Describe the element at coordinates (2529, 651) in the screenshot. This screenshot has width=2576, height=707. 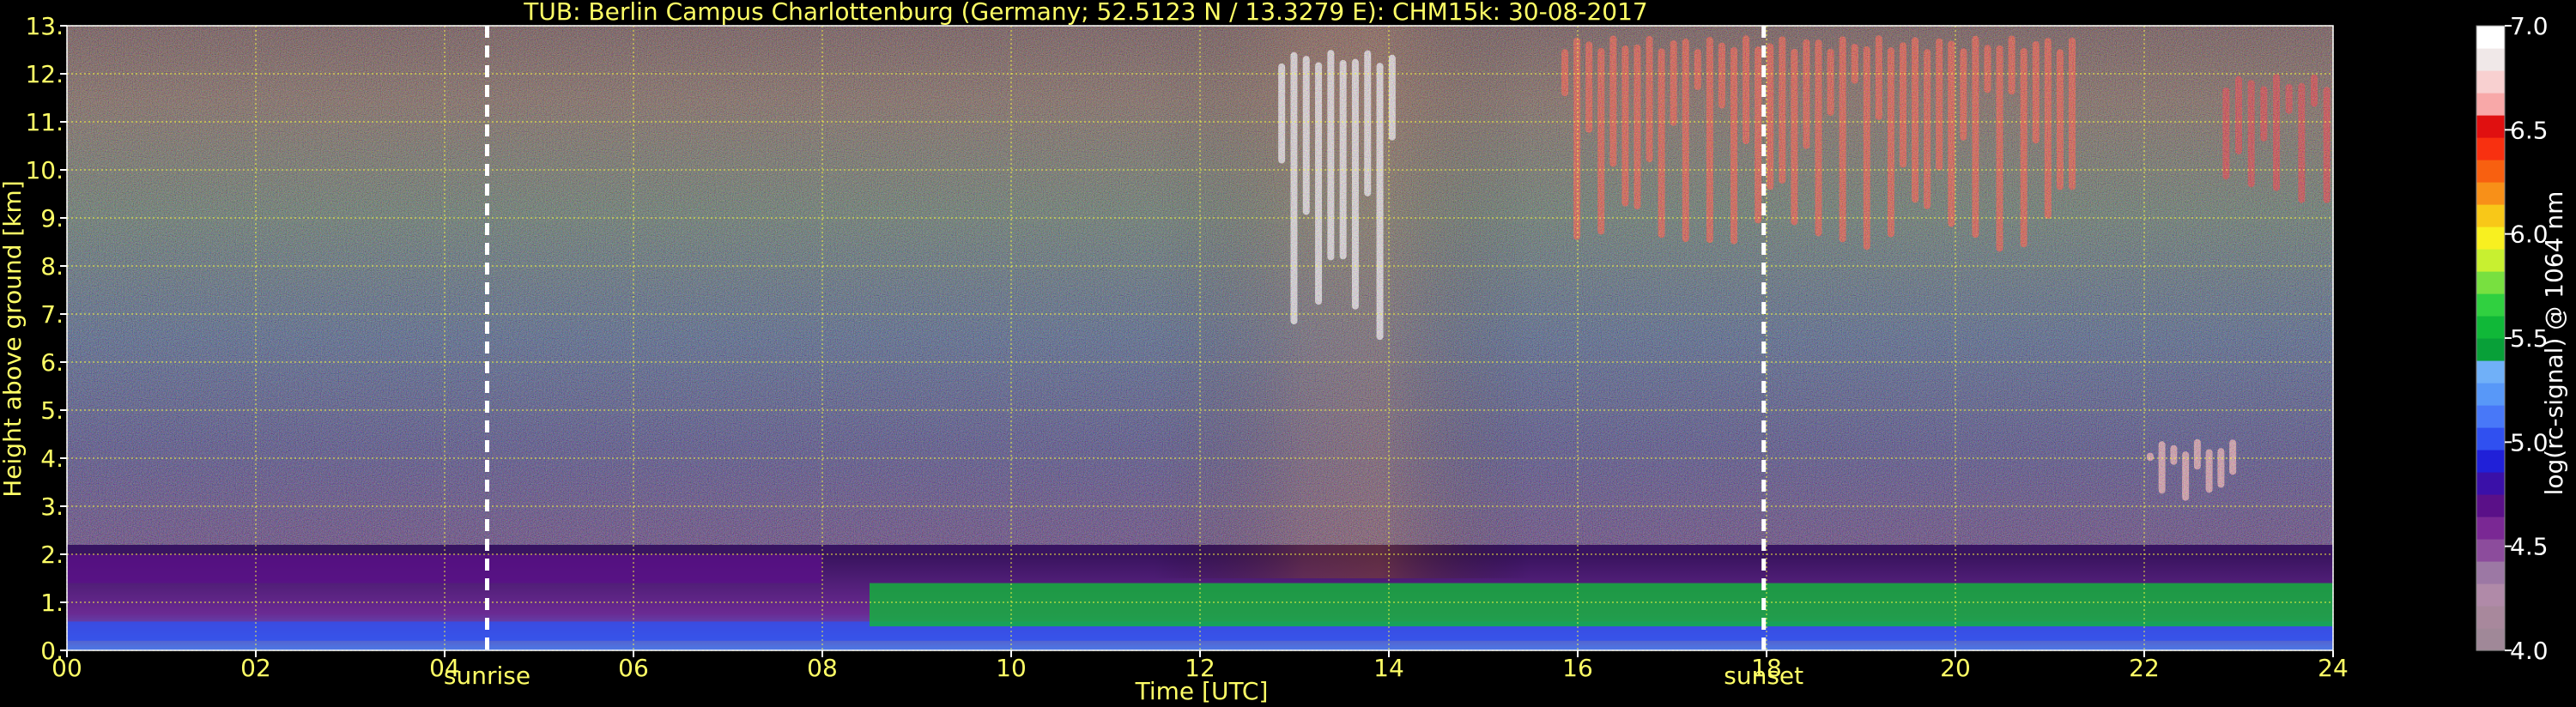
I see `colorbar-tick-label: 4.0` at that location.